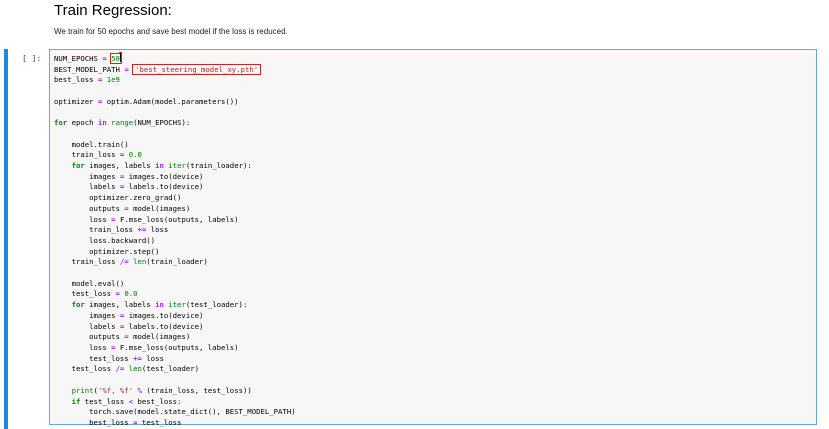 The image size is (829, 429). Describe the element at coordinates (197, 69) in the screenshot. I see `best-model-path-highlight: 'best_steering_model_xy.pth'` at that location.